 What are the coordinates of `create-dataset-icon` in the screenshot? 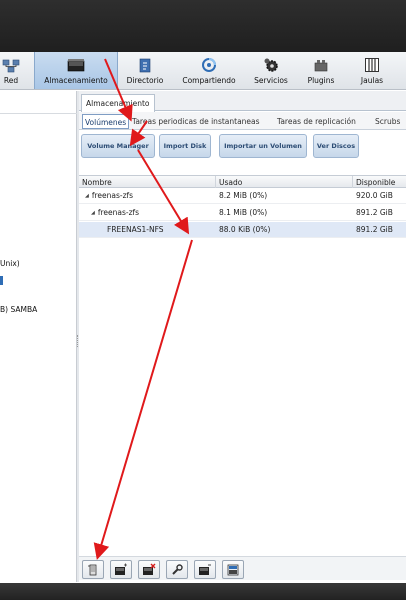 It's located at (205, 569).